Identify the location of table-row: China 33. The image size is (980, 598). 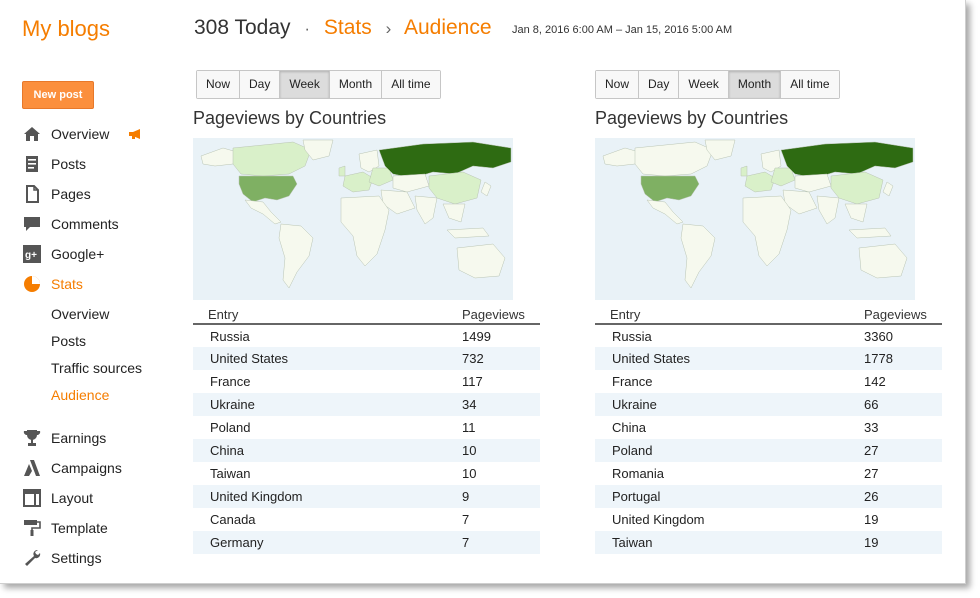
(768, 427).